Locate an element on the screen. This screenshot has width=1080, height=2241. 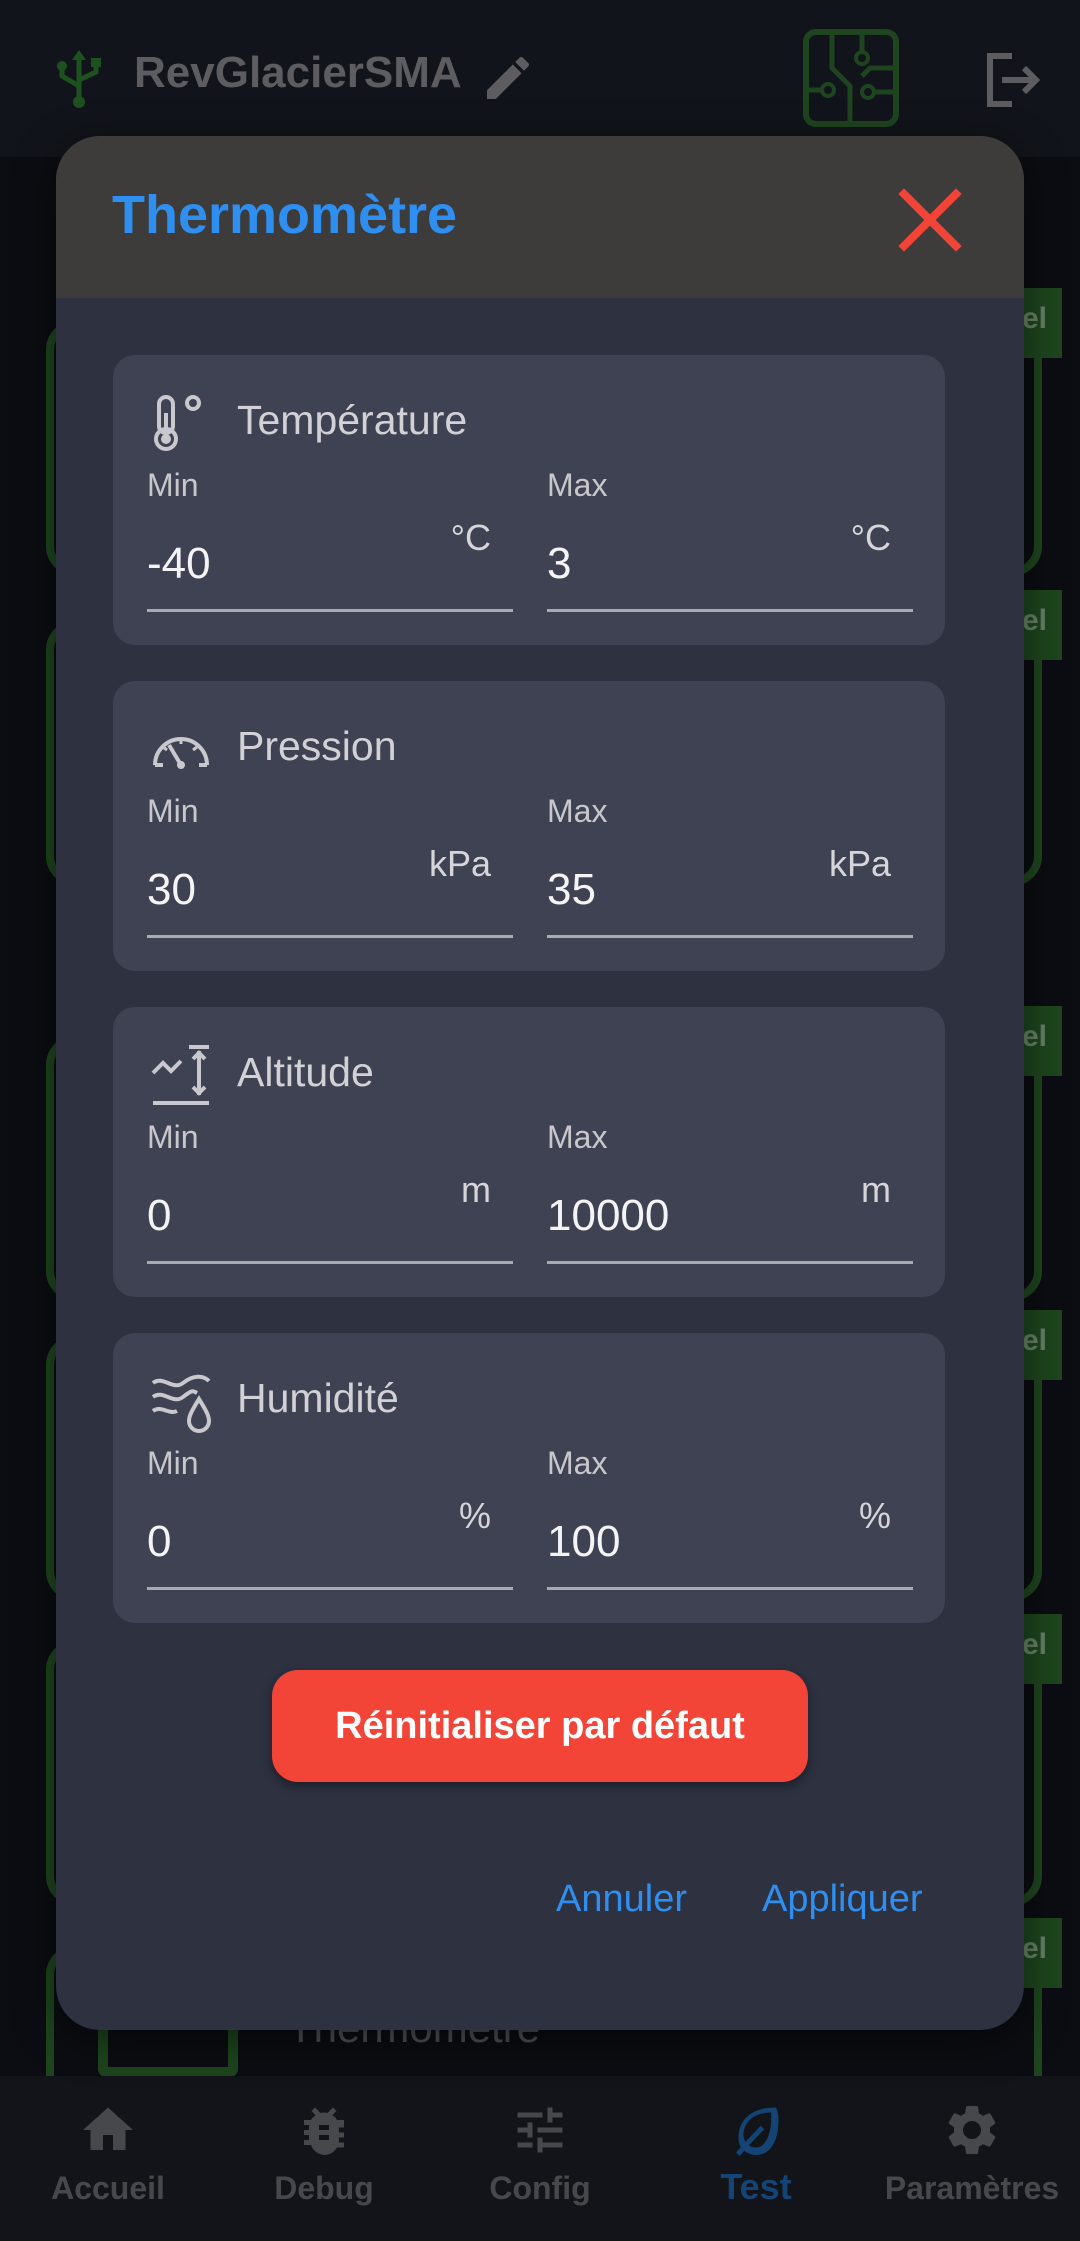
altitude-max-input is located at coordinates (697, 1216).